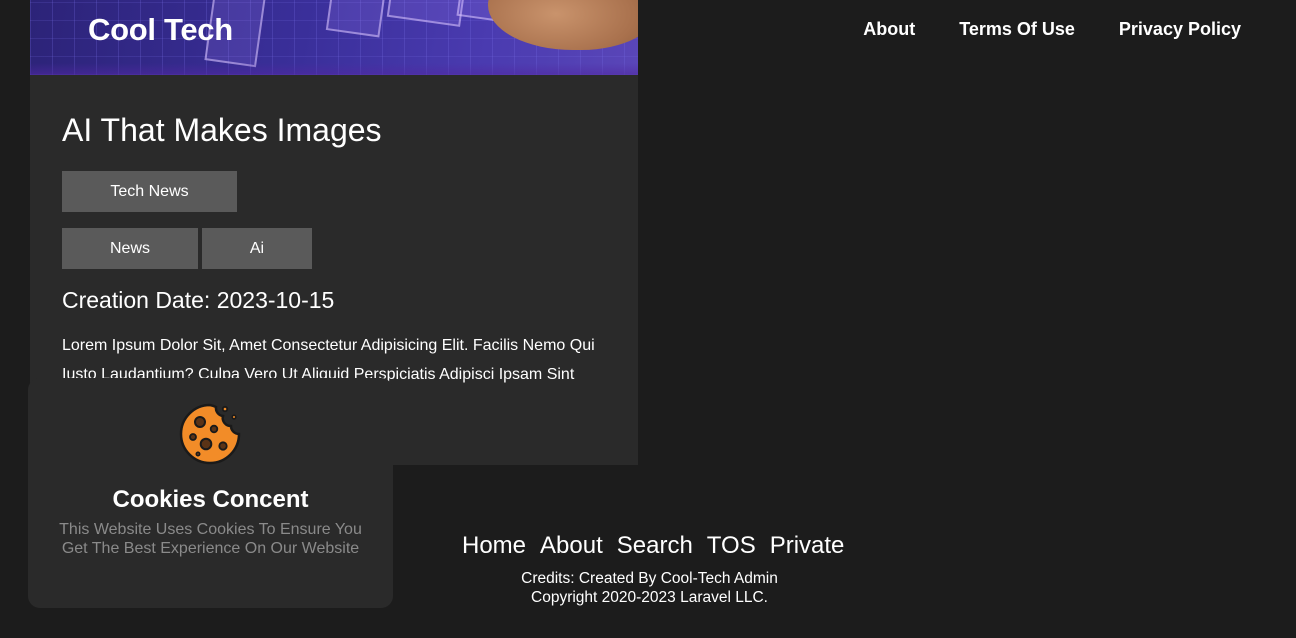 The height and width of the screenshot is (638, 1296). What do you see at coordinates (222, 130) in the screenshot?
I see `article-title: AI That Makes Images` at bounding box center [222, 130].